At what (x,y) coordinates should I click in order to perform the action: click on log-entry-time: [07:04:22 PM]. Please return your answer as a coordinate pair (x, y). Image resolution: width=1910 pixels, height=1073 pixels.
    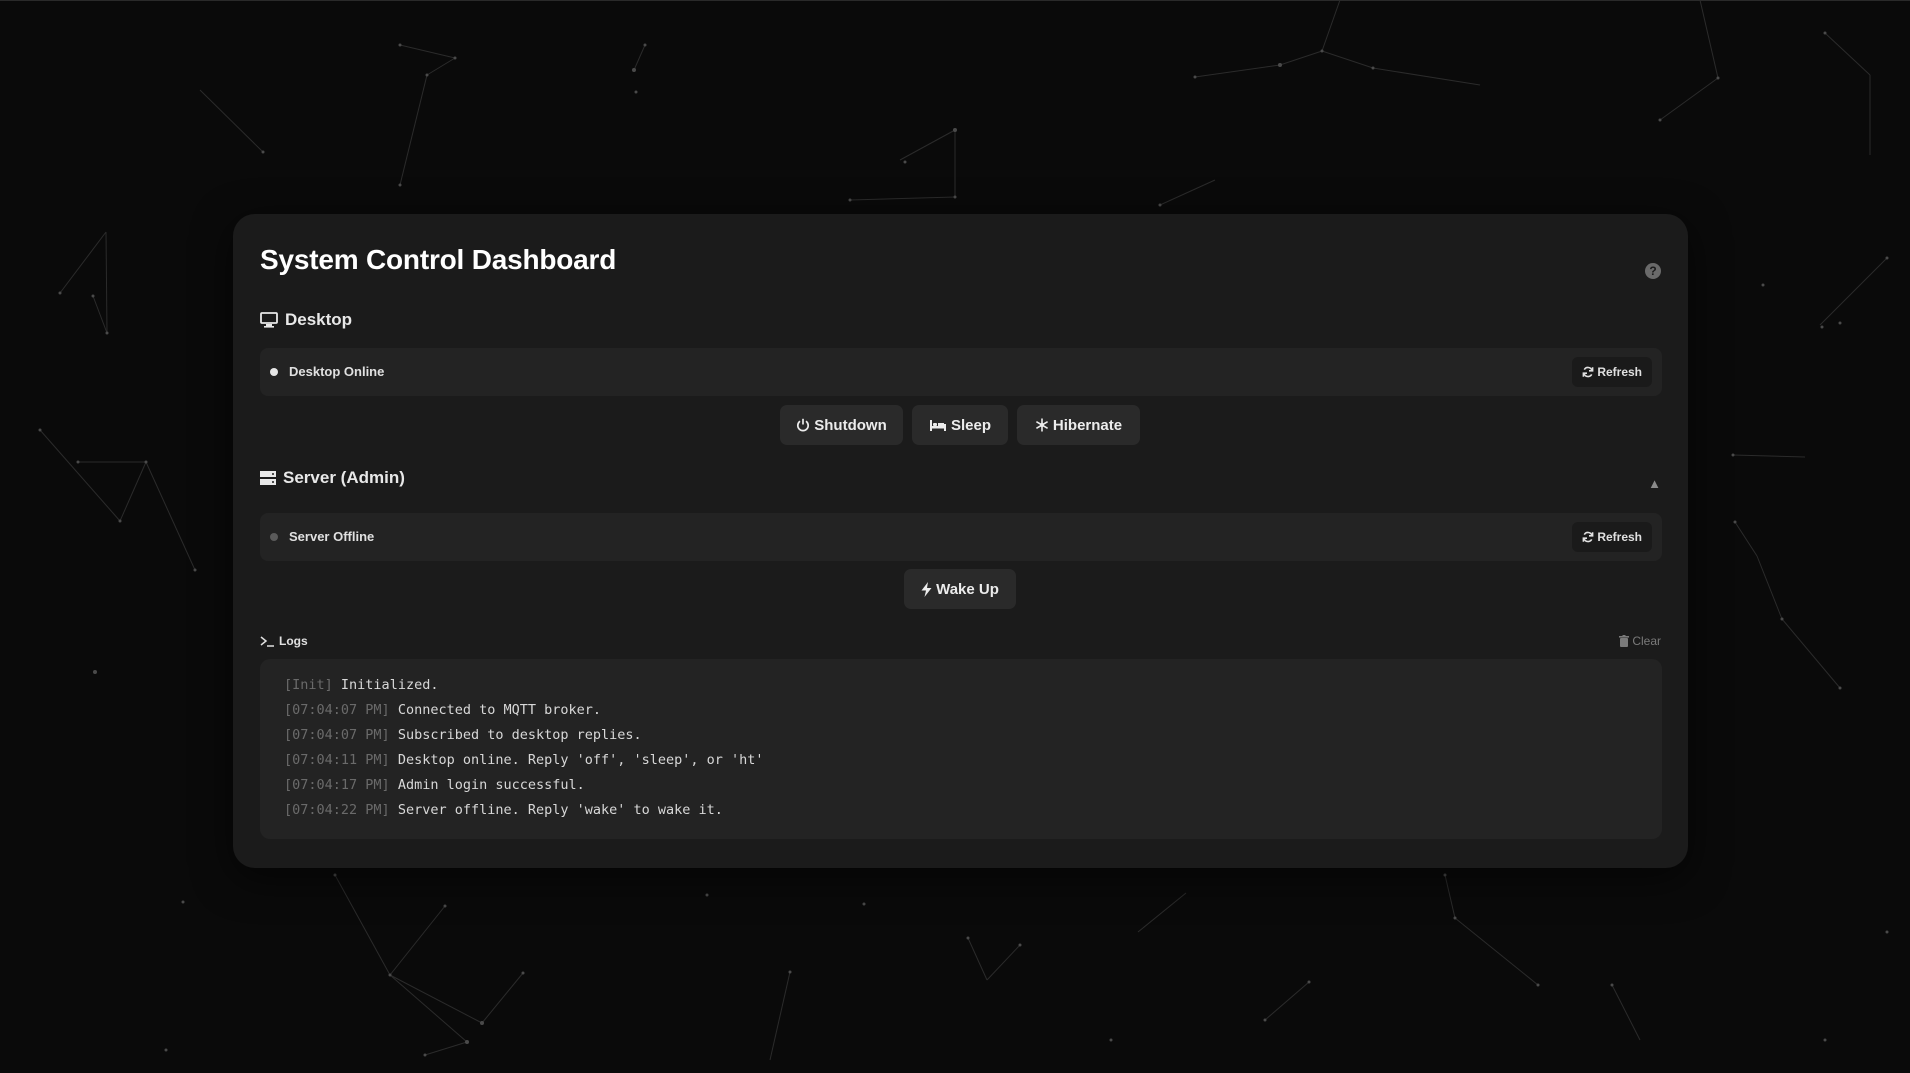
    Looking at the image, I should click on (337, 810).